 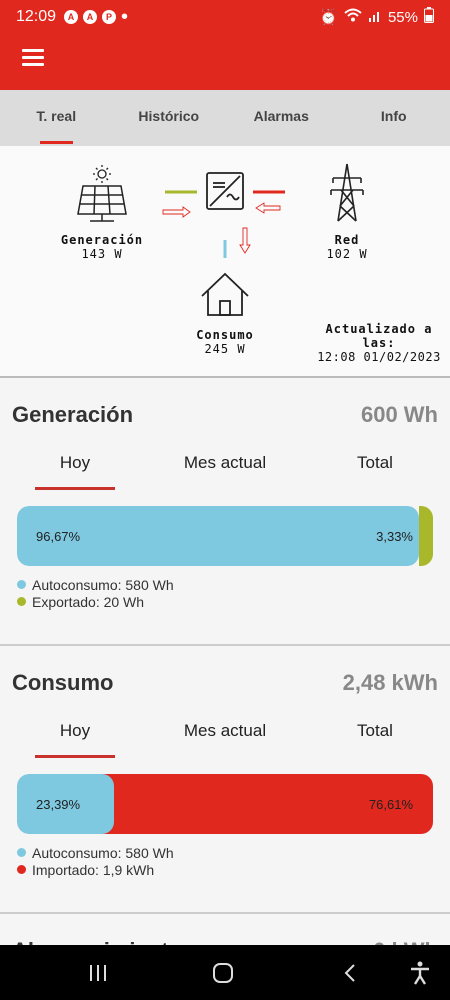 I want to click on generation-readout: Generación 143 W, so click(x=102, y=247).